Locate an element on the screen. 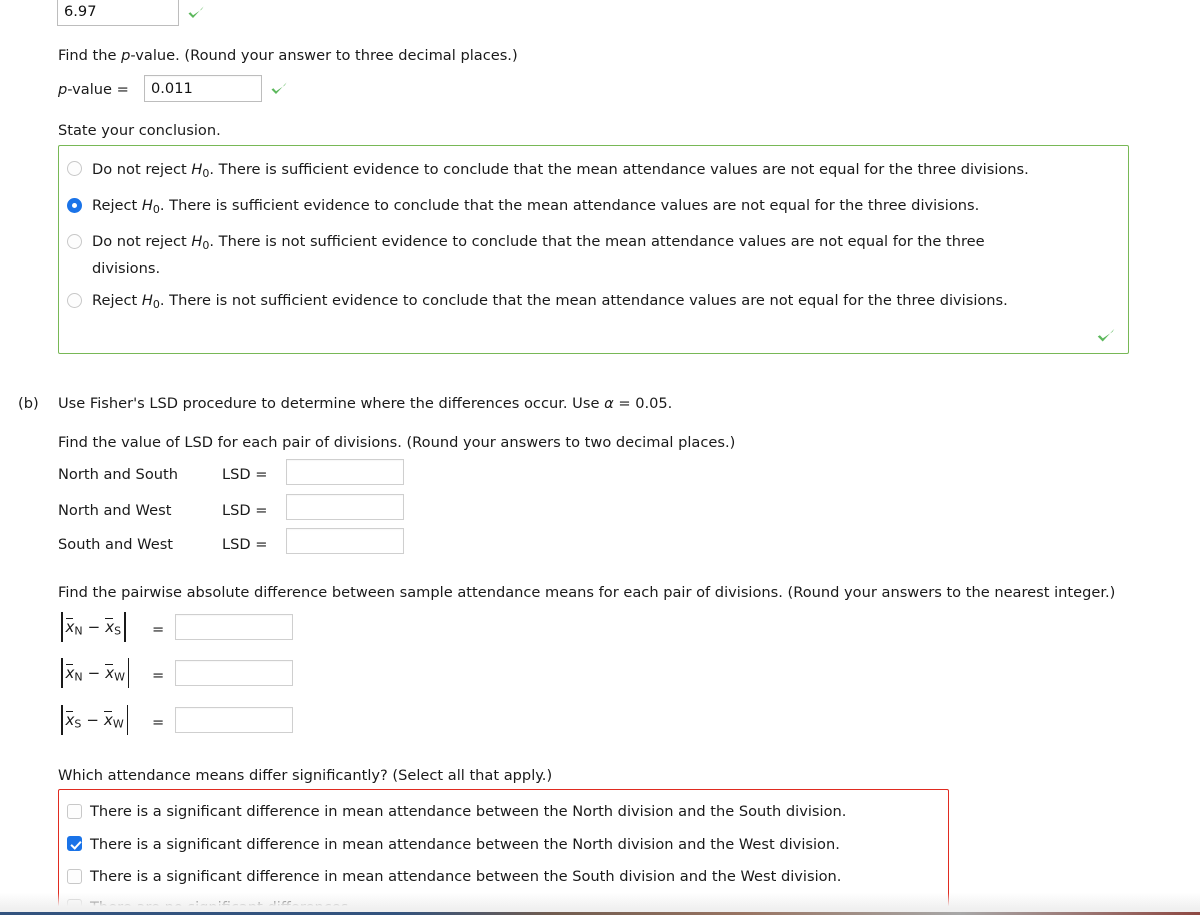 The height and width of the screenshot is (915, 1200). pvalue-label: p-value = is located at coordinates (93, 89).